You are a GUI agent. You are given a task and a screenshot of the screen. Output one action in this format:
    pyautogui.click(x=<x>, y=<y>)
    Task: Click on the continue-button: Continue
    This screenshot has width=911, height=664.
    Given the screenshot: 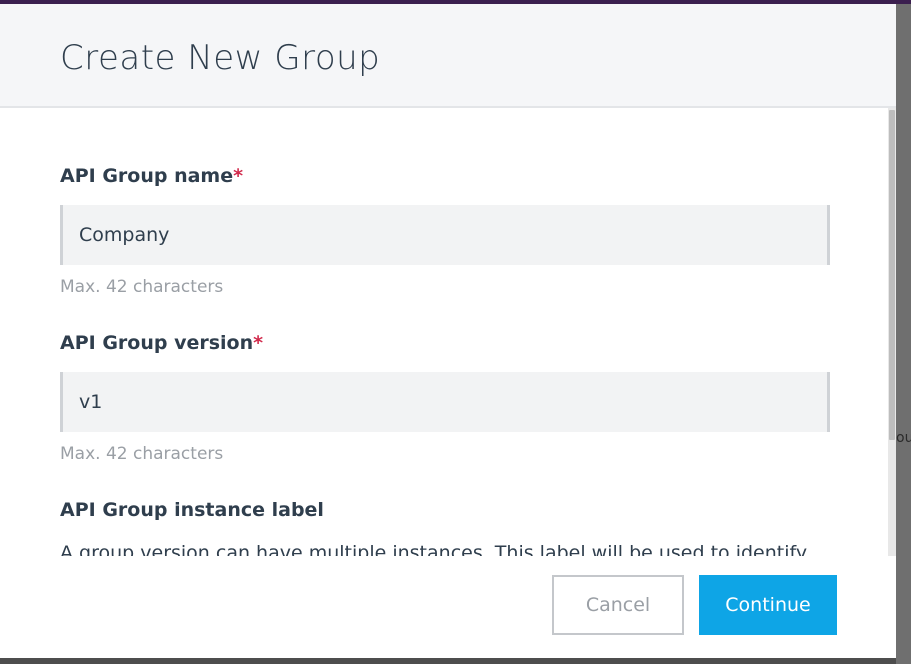 What is the action you would take?
    pyautogui.click(x=768, y=605)
    